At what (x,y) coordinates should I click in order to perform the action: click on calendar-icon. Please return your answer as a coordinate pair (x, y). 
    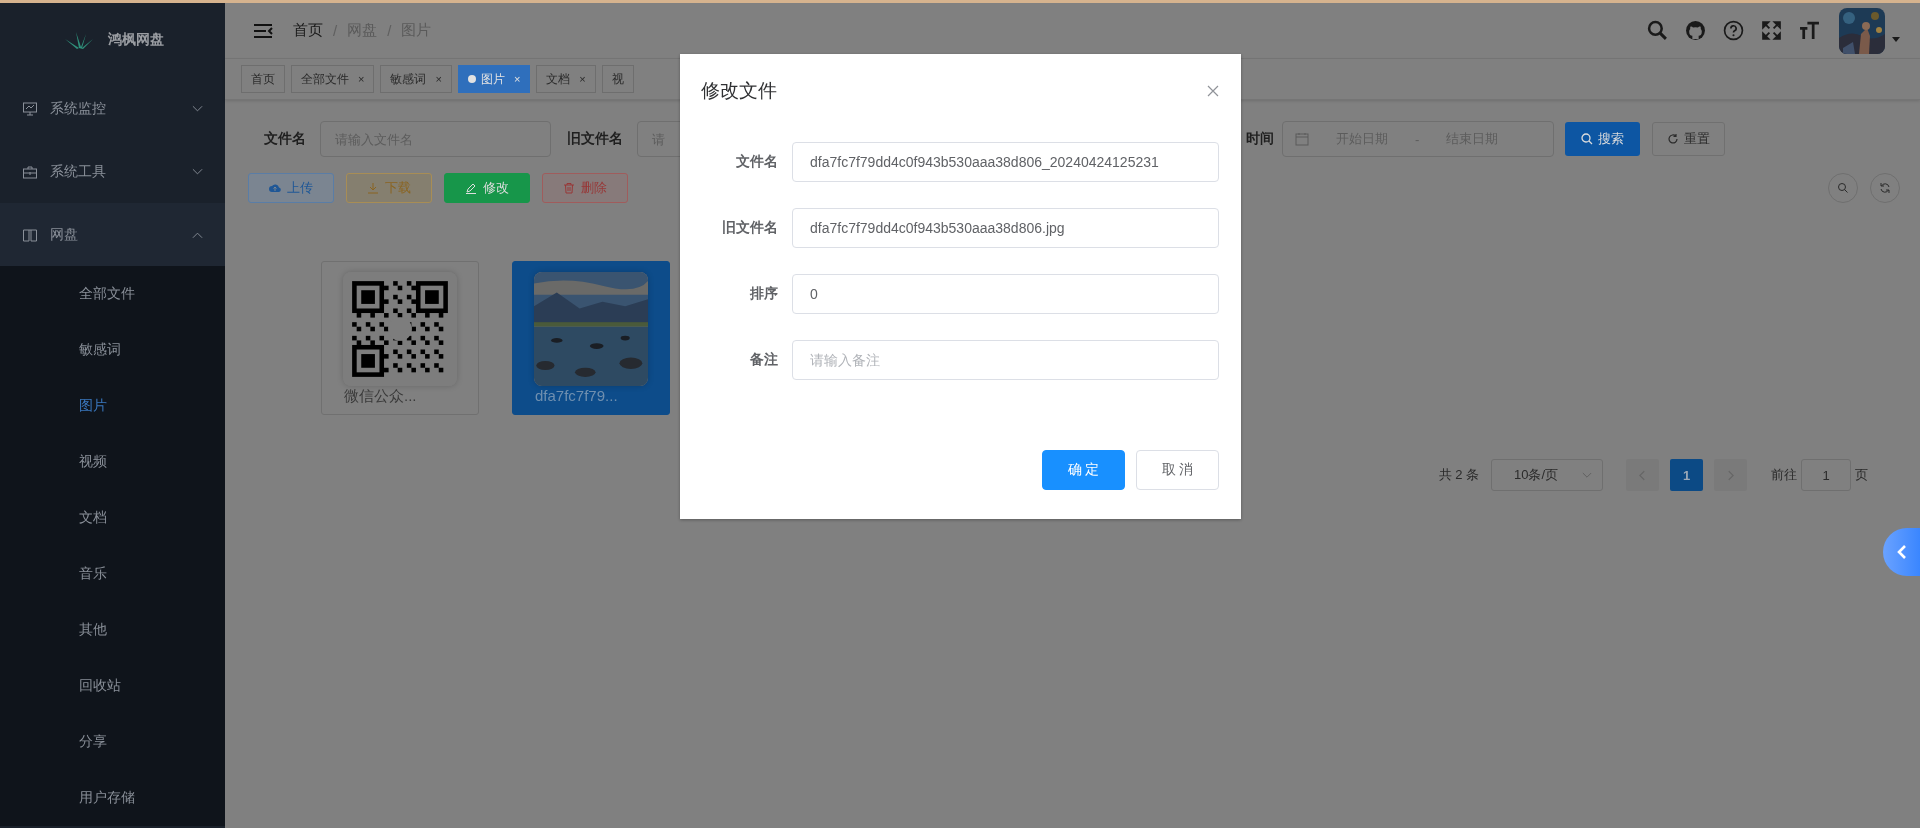
    Looking at the image, I should click on (1302, 139).